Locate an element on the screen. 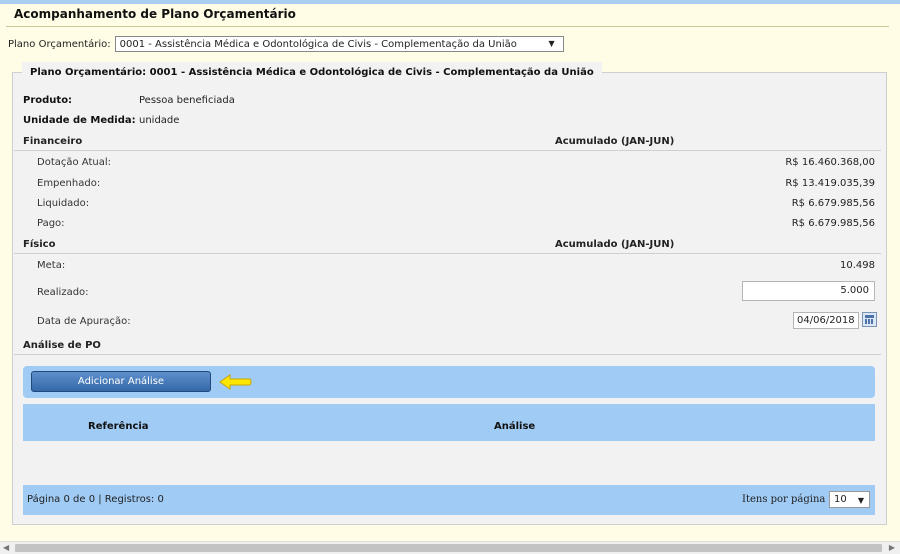  data-apuracao-label: Data de Apuração: is located at coordinates (84, 321).